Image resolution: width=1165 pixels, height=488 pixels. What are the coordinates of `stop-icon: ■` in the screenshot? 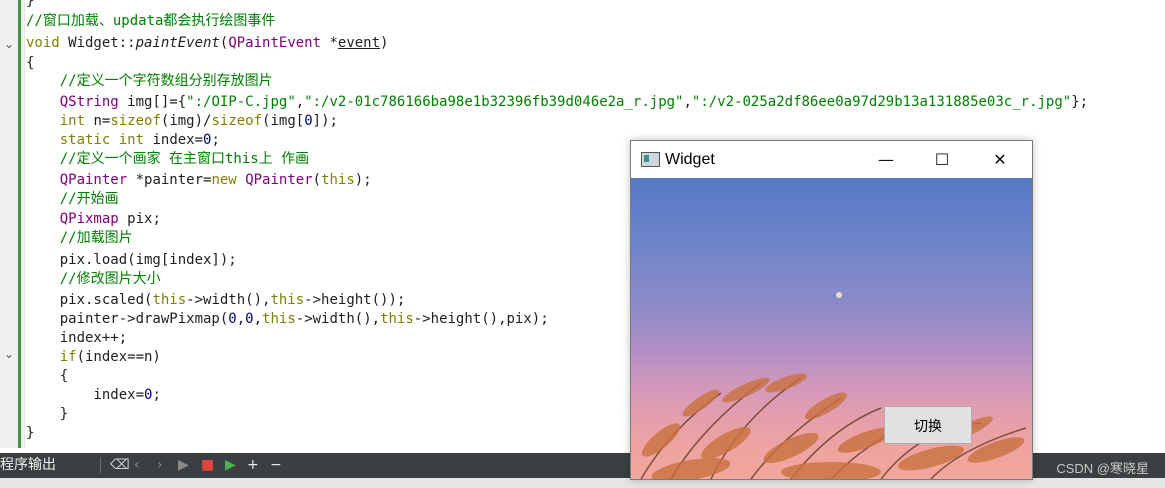 It's located at (207, 465).